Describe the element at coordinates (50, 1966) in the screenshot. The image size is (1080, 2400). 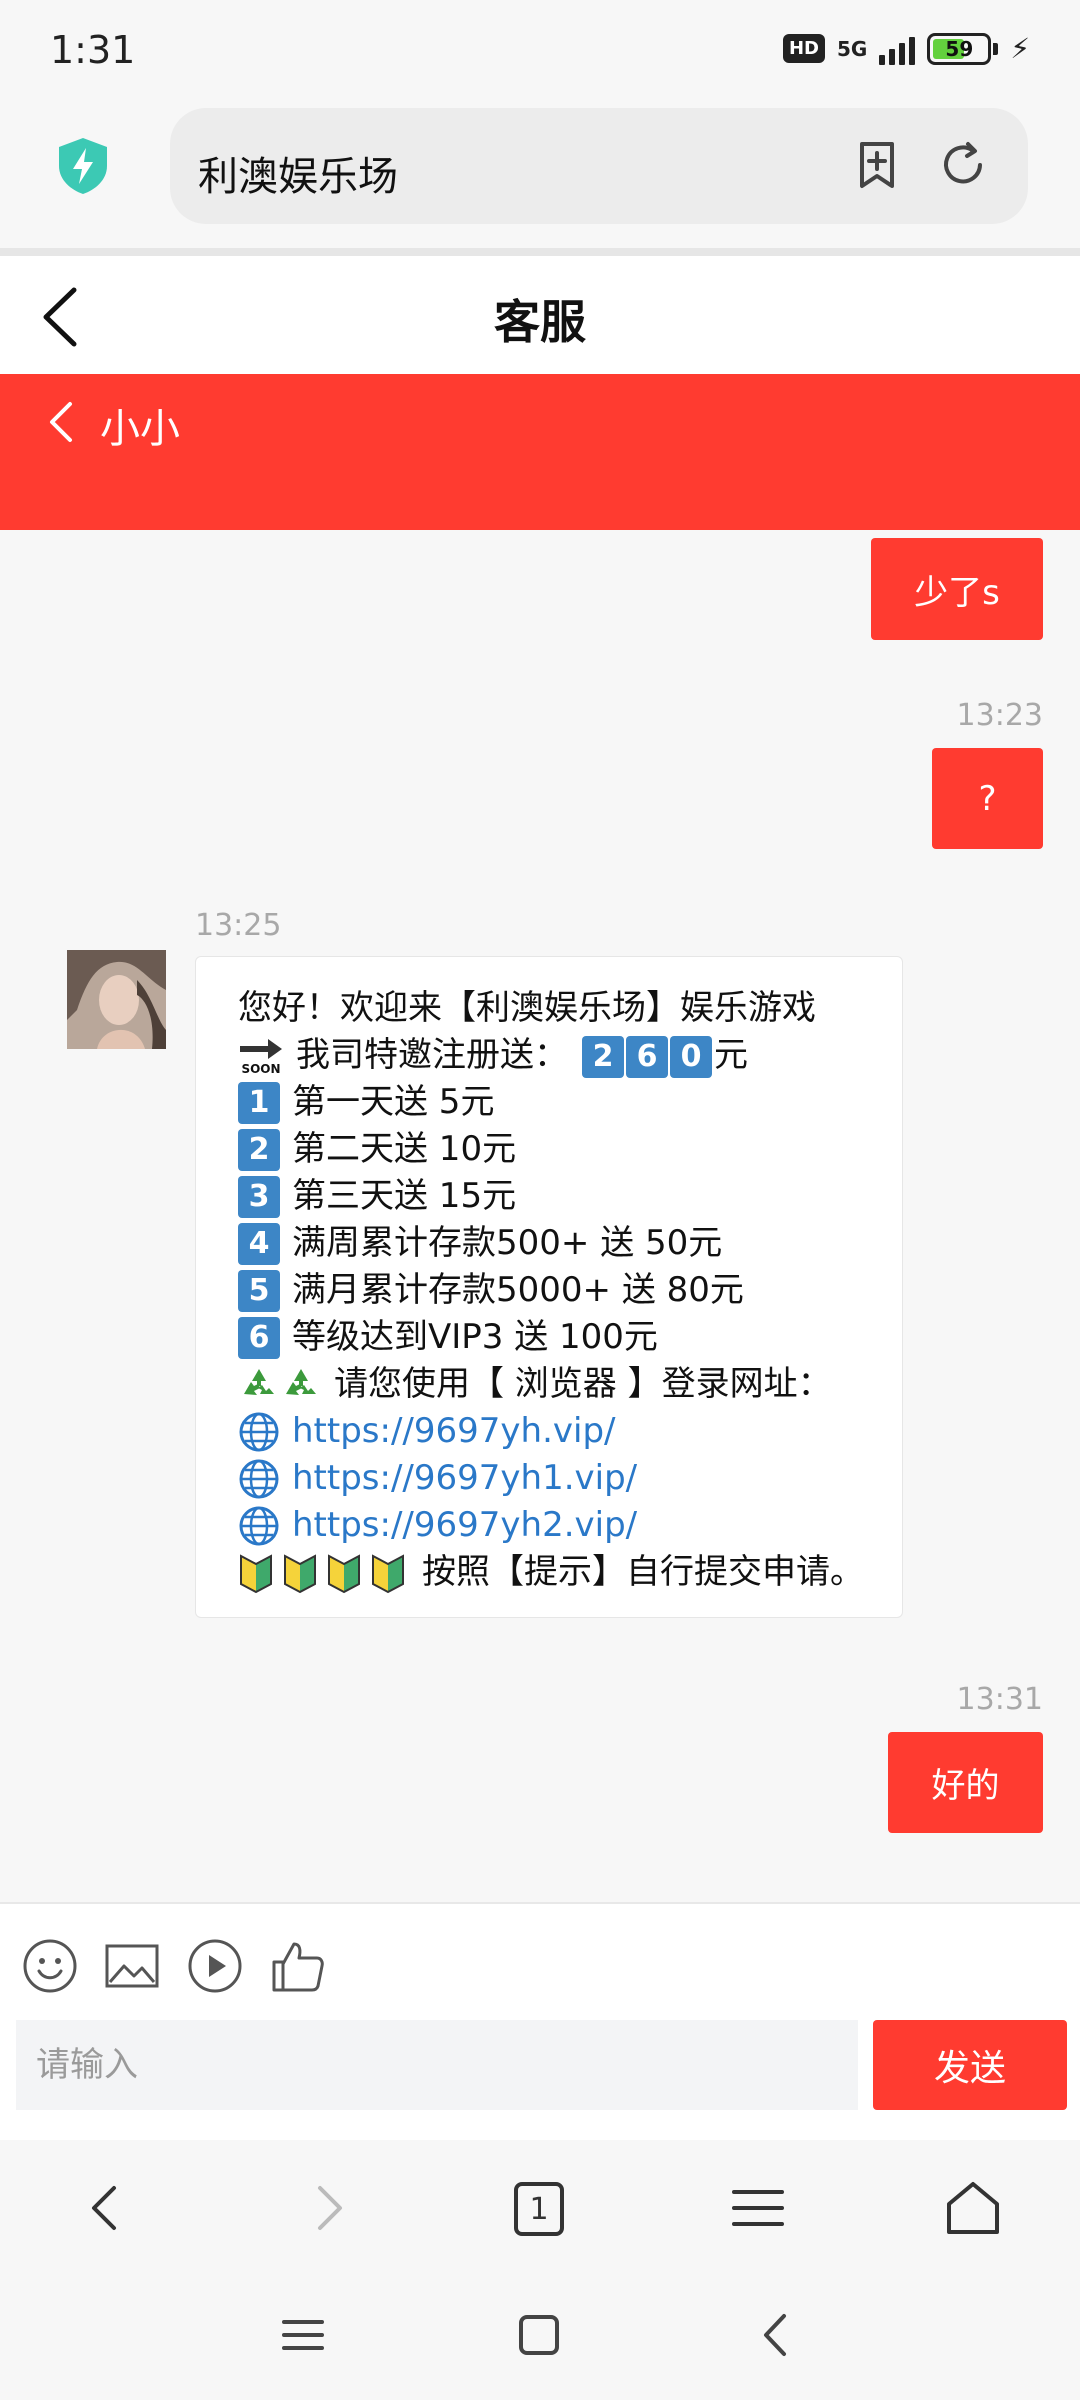
I see `emoji-icon` at that location.